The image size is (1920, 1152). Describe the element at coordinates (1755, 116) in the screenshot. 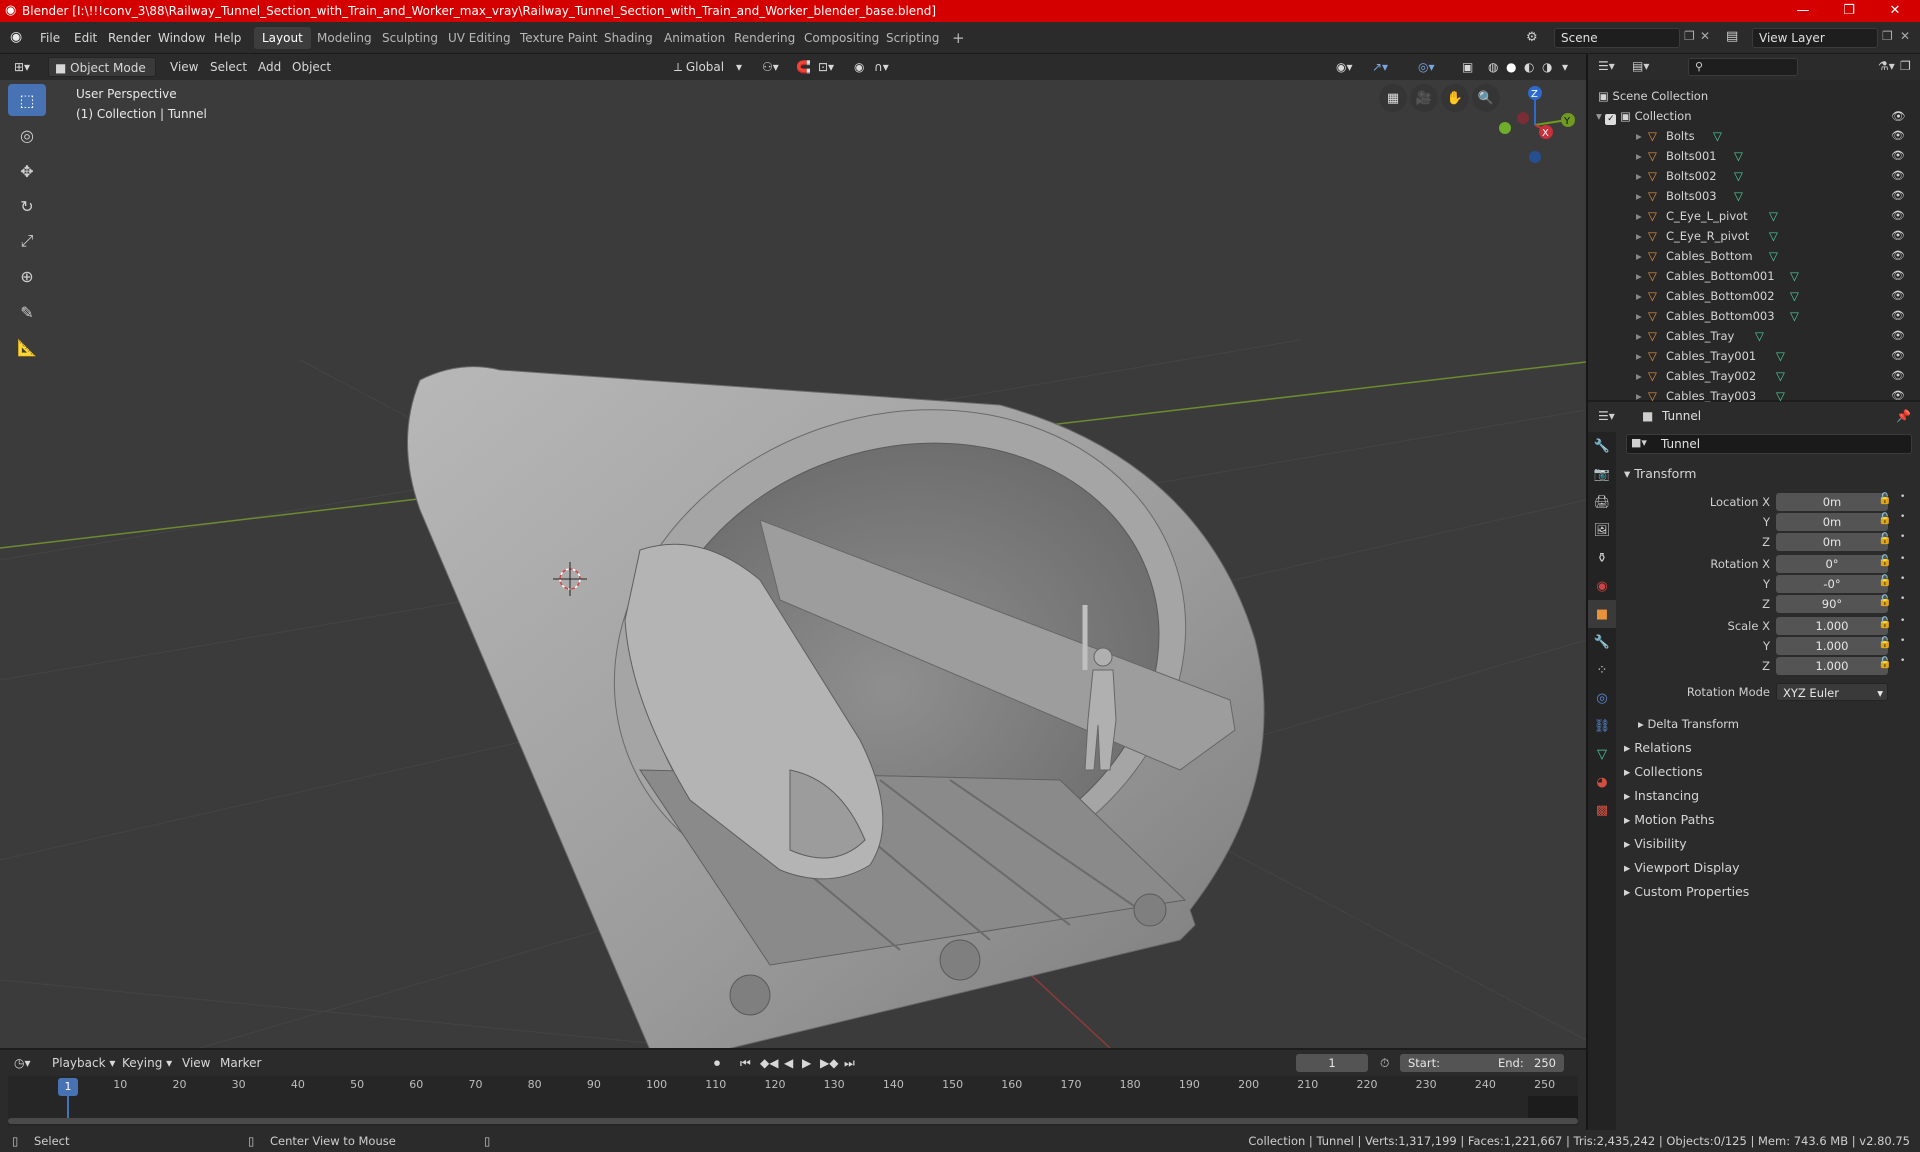

I see `outliner-collection-row: ▾ ✓ ▣ Collection 👁` at that location.